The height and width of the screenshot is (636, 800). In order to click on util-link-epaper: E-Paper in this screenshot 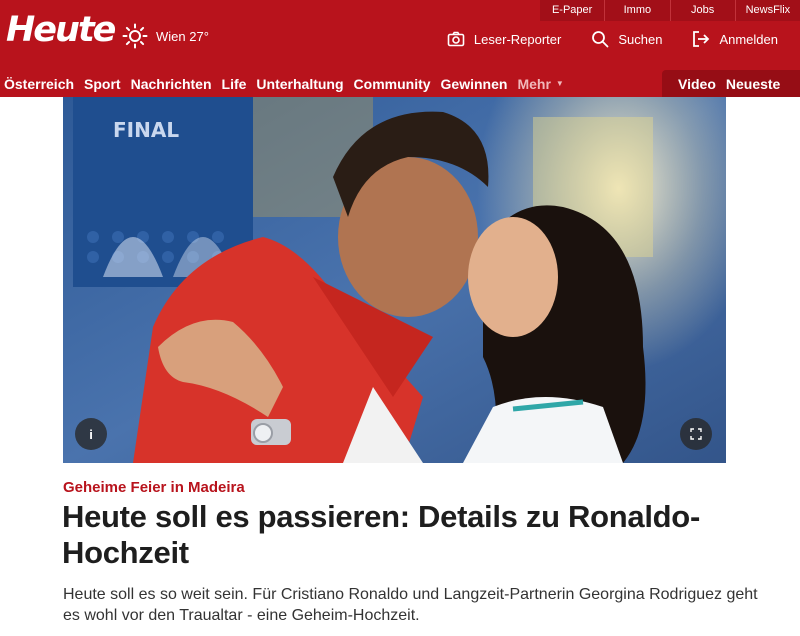, I will do `click(572, 10)`.